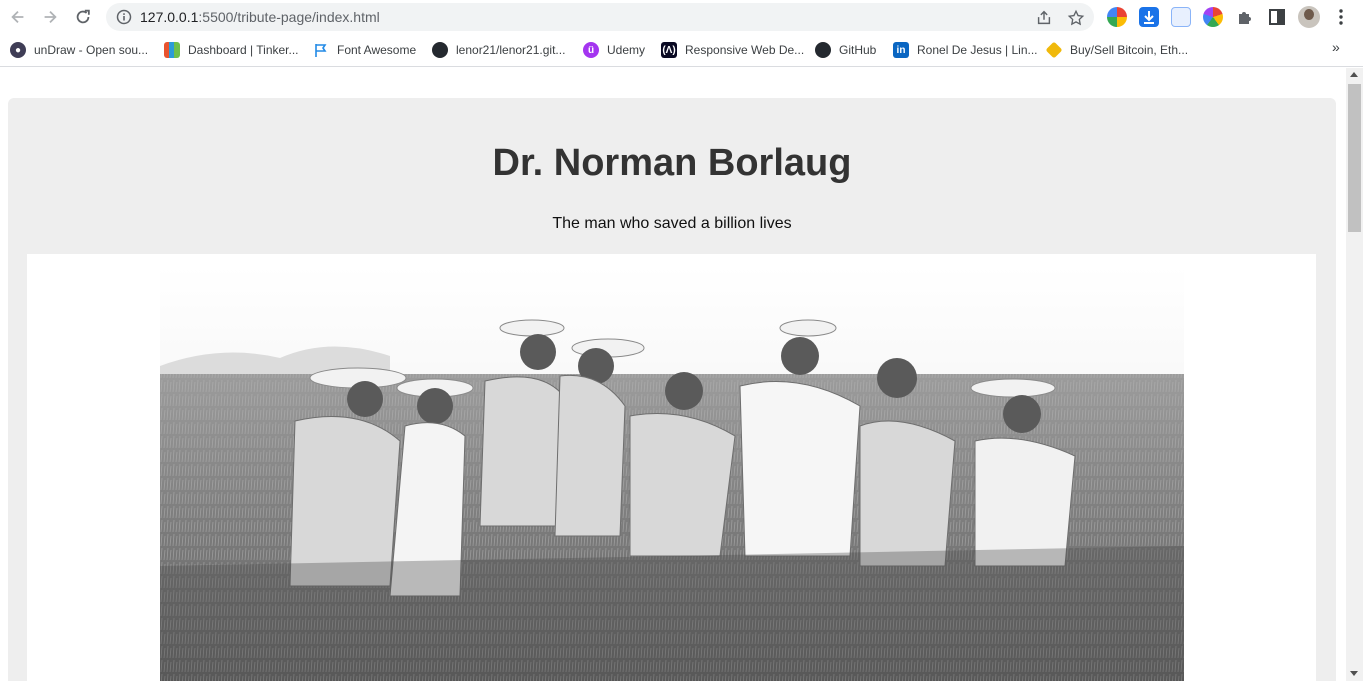  Describe the element at coordinates (321, 50) in the screenshot. I see `flag-icon` at that location.